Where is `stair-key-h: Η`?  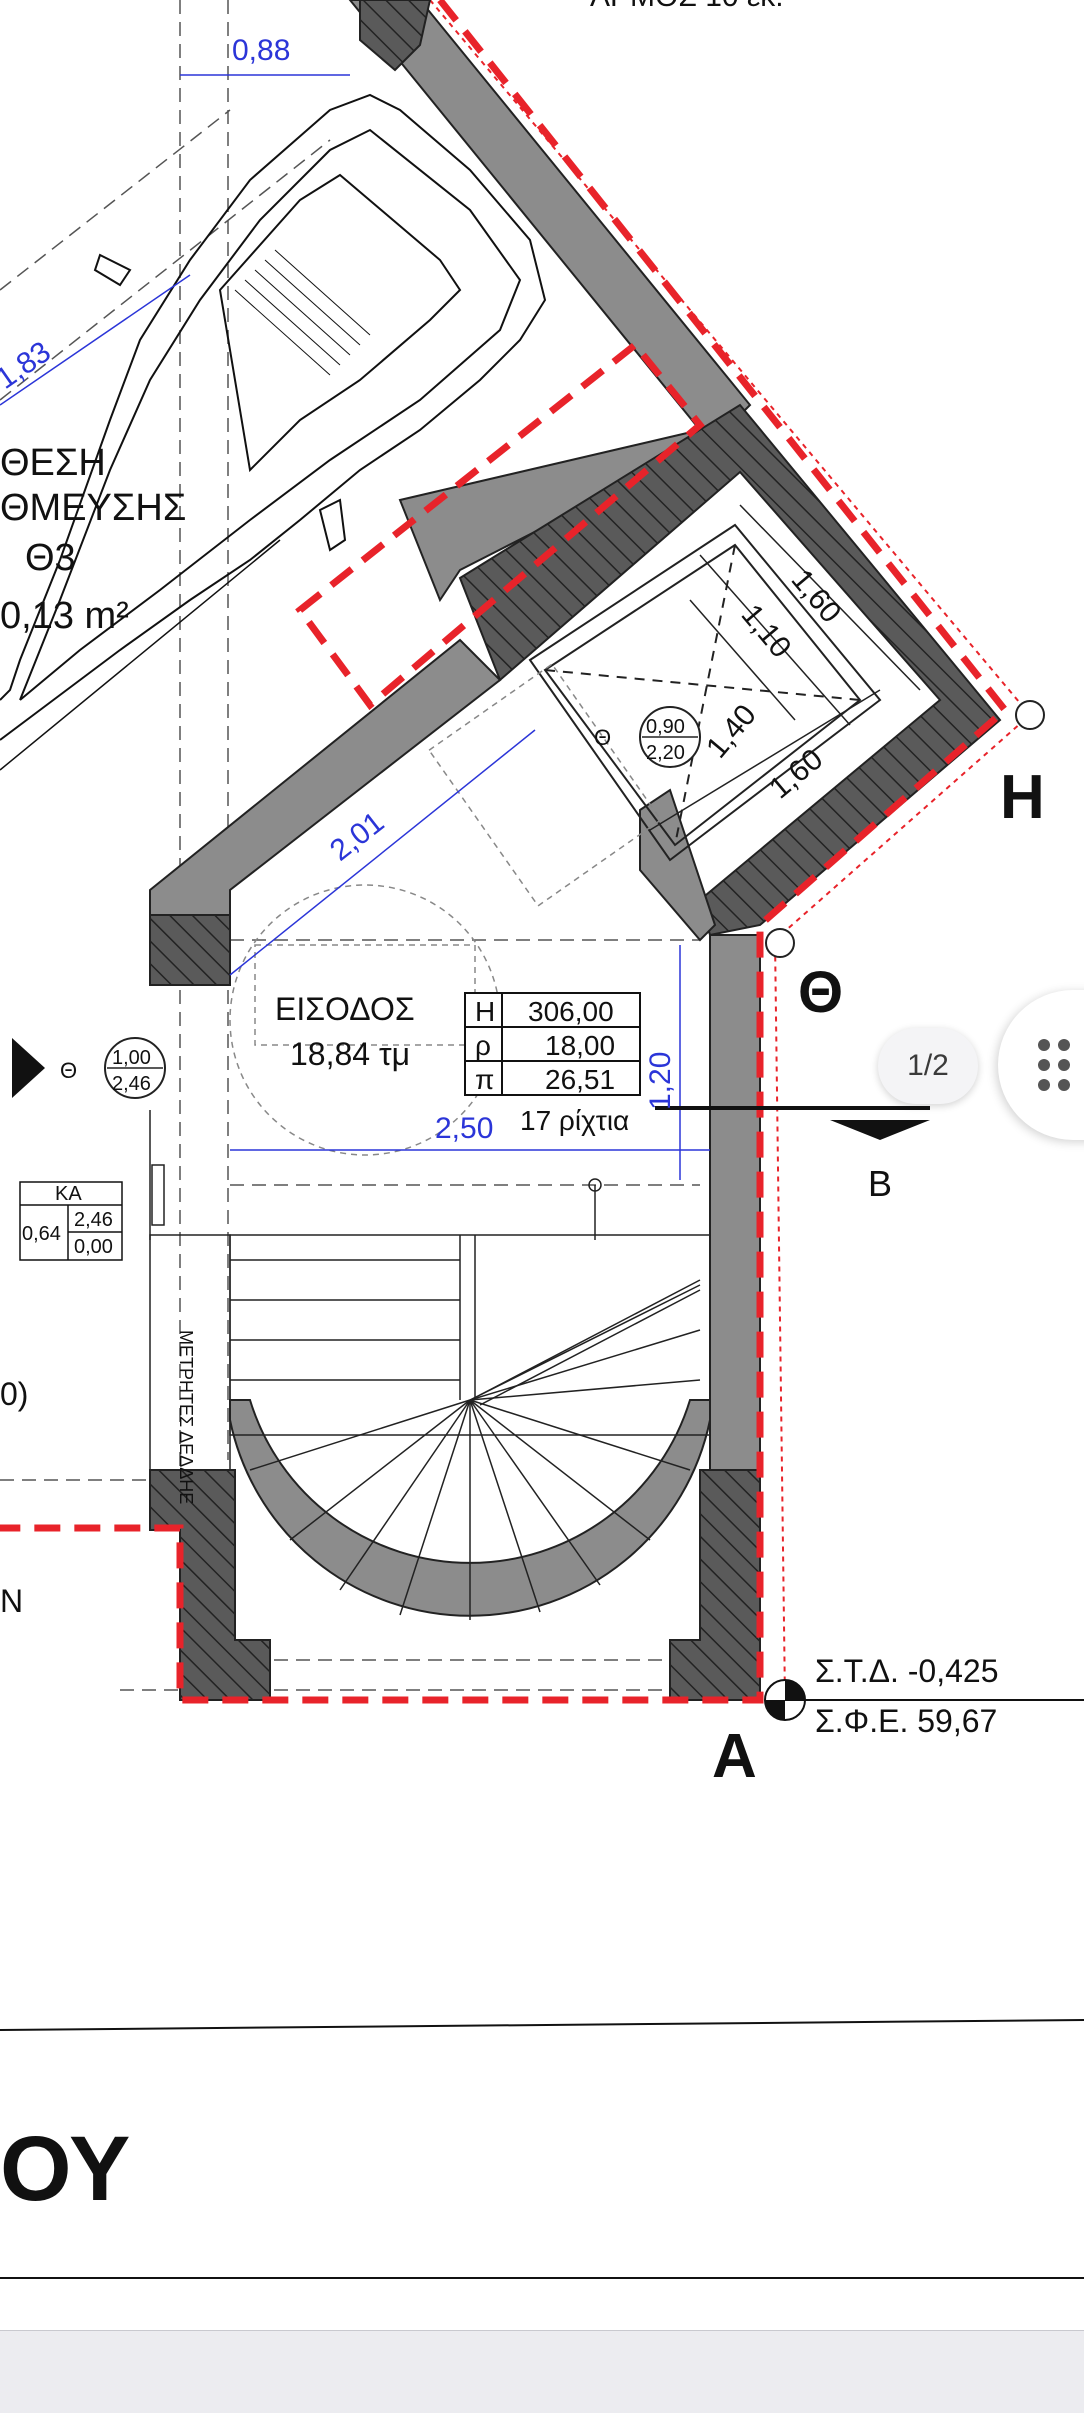
stair-key-h: Η is located at coordinates (485, 1011).